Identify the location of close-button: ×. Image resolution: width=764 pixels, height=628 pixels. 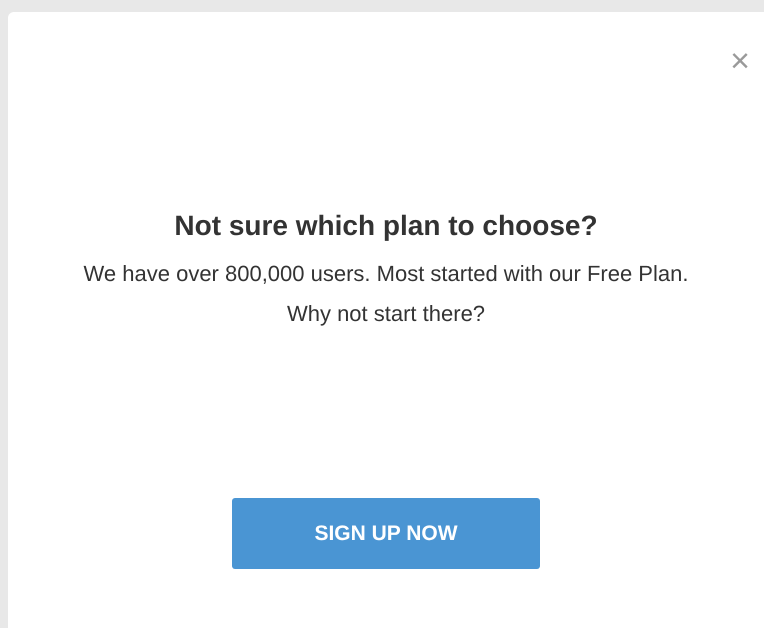
(740, 61).